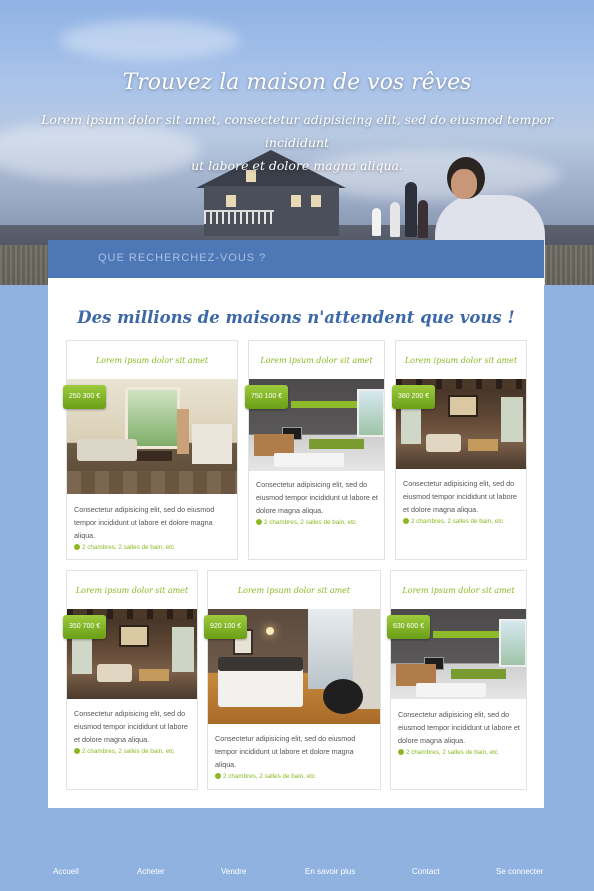  What do you see at coordinates (85, 627) in the screenshot?
I see `price-badge: 350 700 €` at bounding box center [85, 627].